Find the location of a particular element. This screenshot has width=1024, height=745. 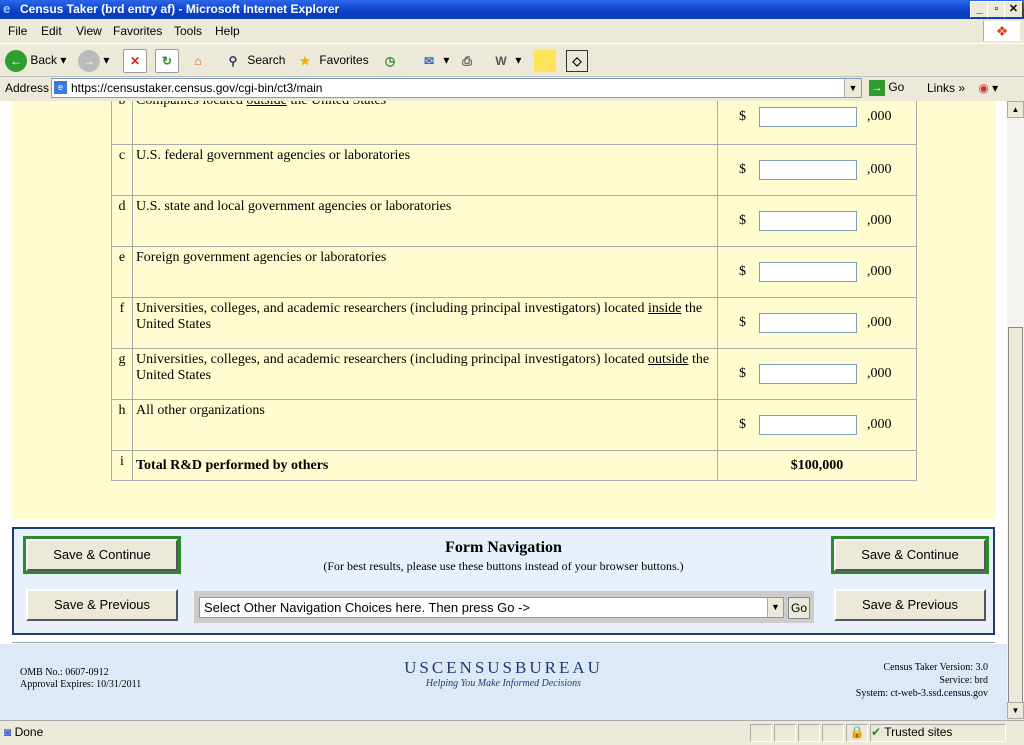

menu-view: View is located at coordinates (89, 31).